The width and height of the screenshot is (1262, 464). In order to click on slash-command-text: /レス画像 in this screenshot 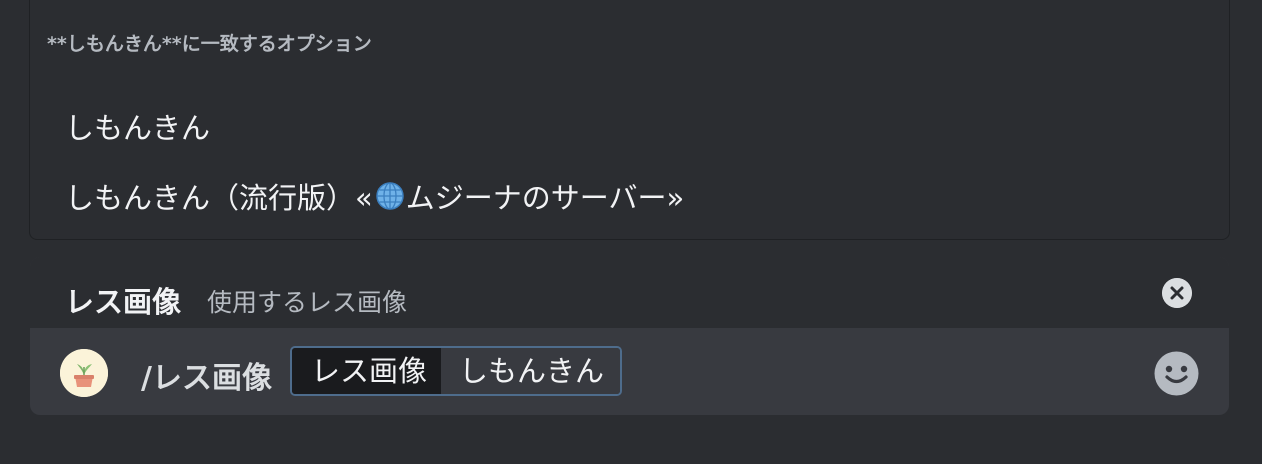, I will do `click(206, 378)`.